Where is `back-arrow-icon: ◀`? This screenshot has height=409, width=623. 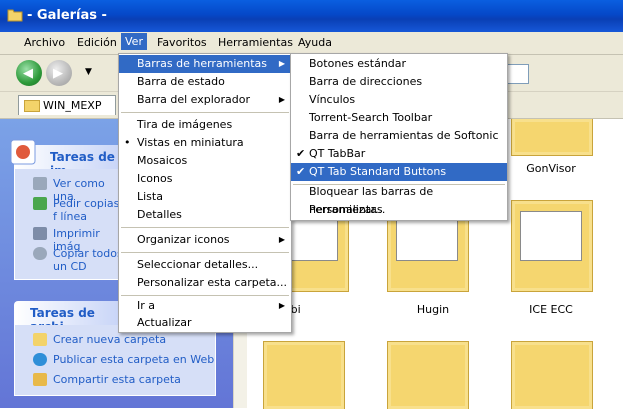
back-arrow-icon: ◀ is located at coordinates (28, 73).